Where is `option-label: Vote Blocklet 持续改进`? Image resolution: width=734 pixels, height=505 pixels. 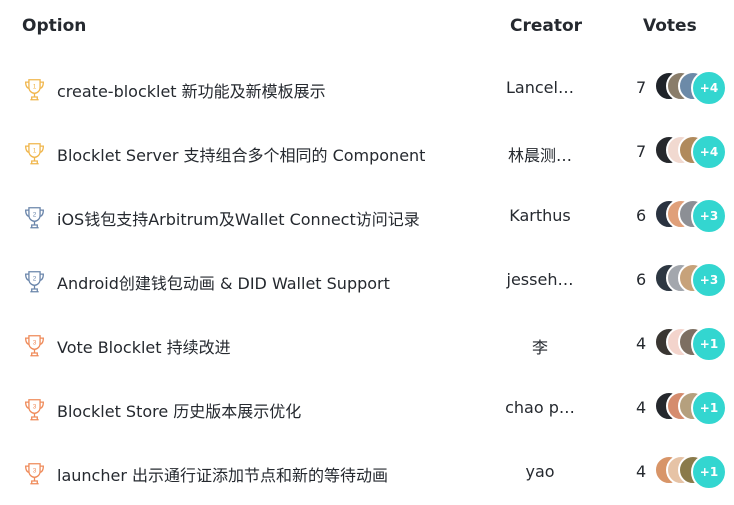
option-label: Vote Blocklet 持续改进 is located at coordinates (144, 346).